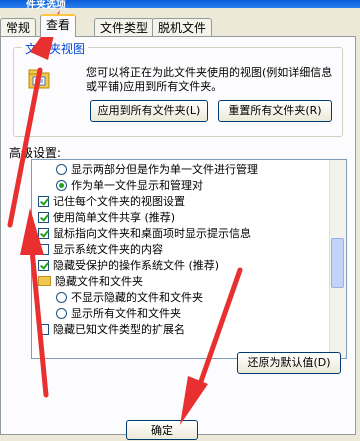 This screenshot has width=360, height=441. What do you see at coordinates (149, 111) in the screenshot?
I see `apply-to-all-folders-button: 应用到所有文件夹(L)` at bounding box center [149, 111].